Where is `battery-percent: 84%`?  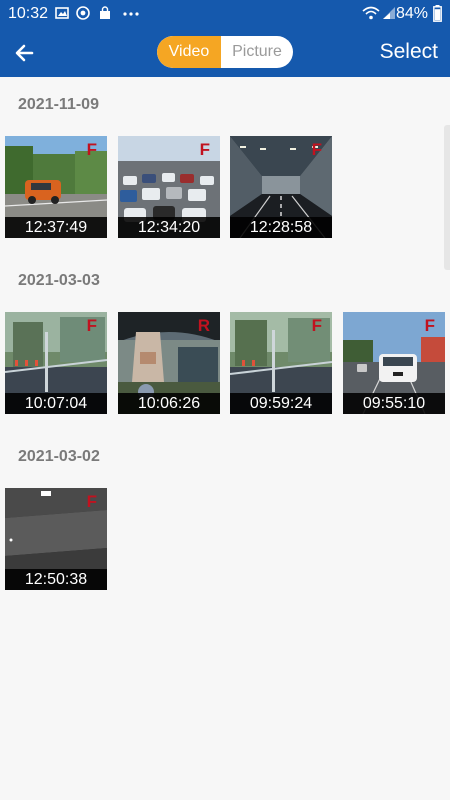
battery-percent: 84% is located at coordinates (411, 13).